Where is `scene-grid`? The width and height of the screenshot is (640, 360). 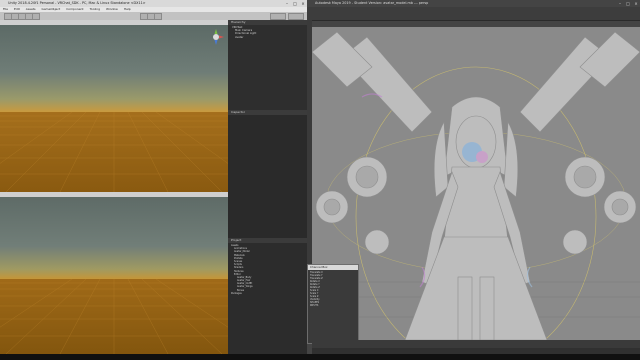
scene-grid is located at coordinates (114, 152).